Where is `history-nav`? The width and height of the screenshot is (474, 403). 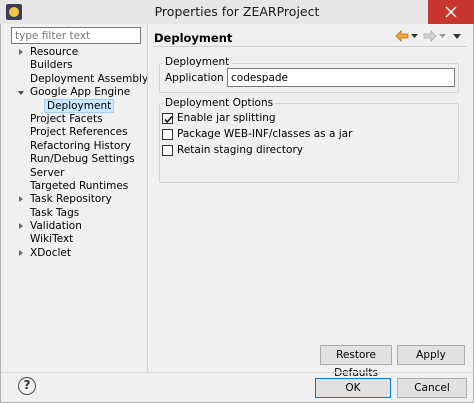
history-nav is located at coordinates (427, 36).